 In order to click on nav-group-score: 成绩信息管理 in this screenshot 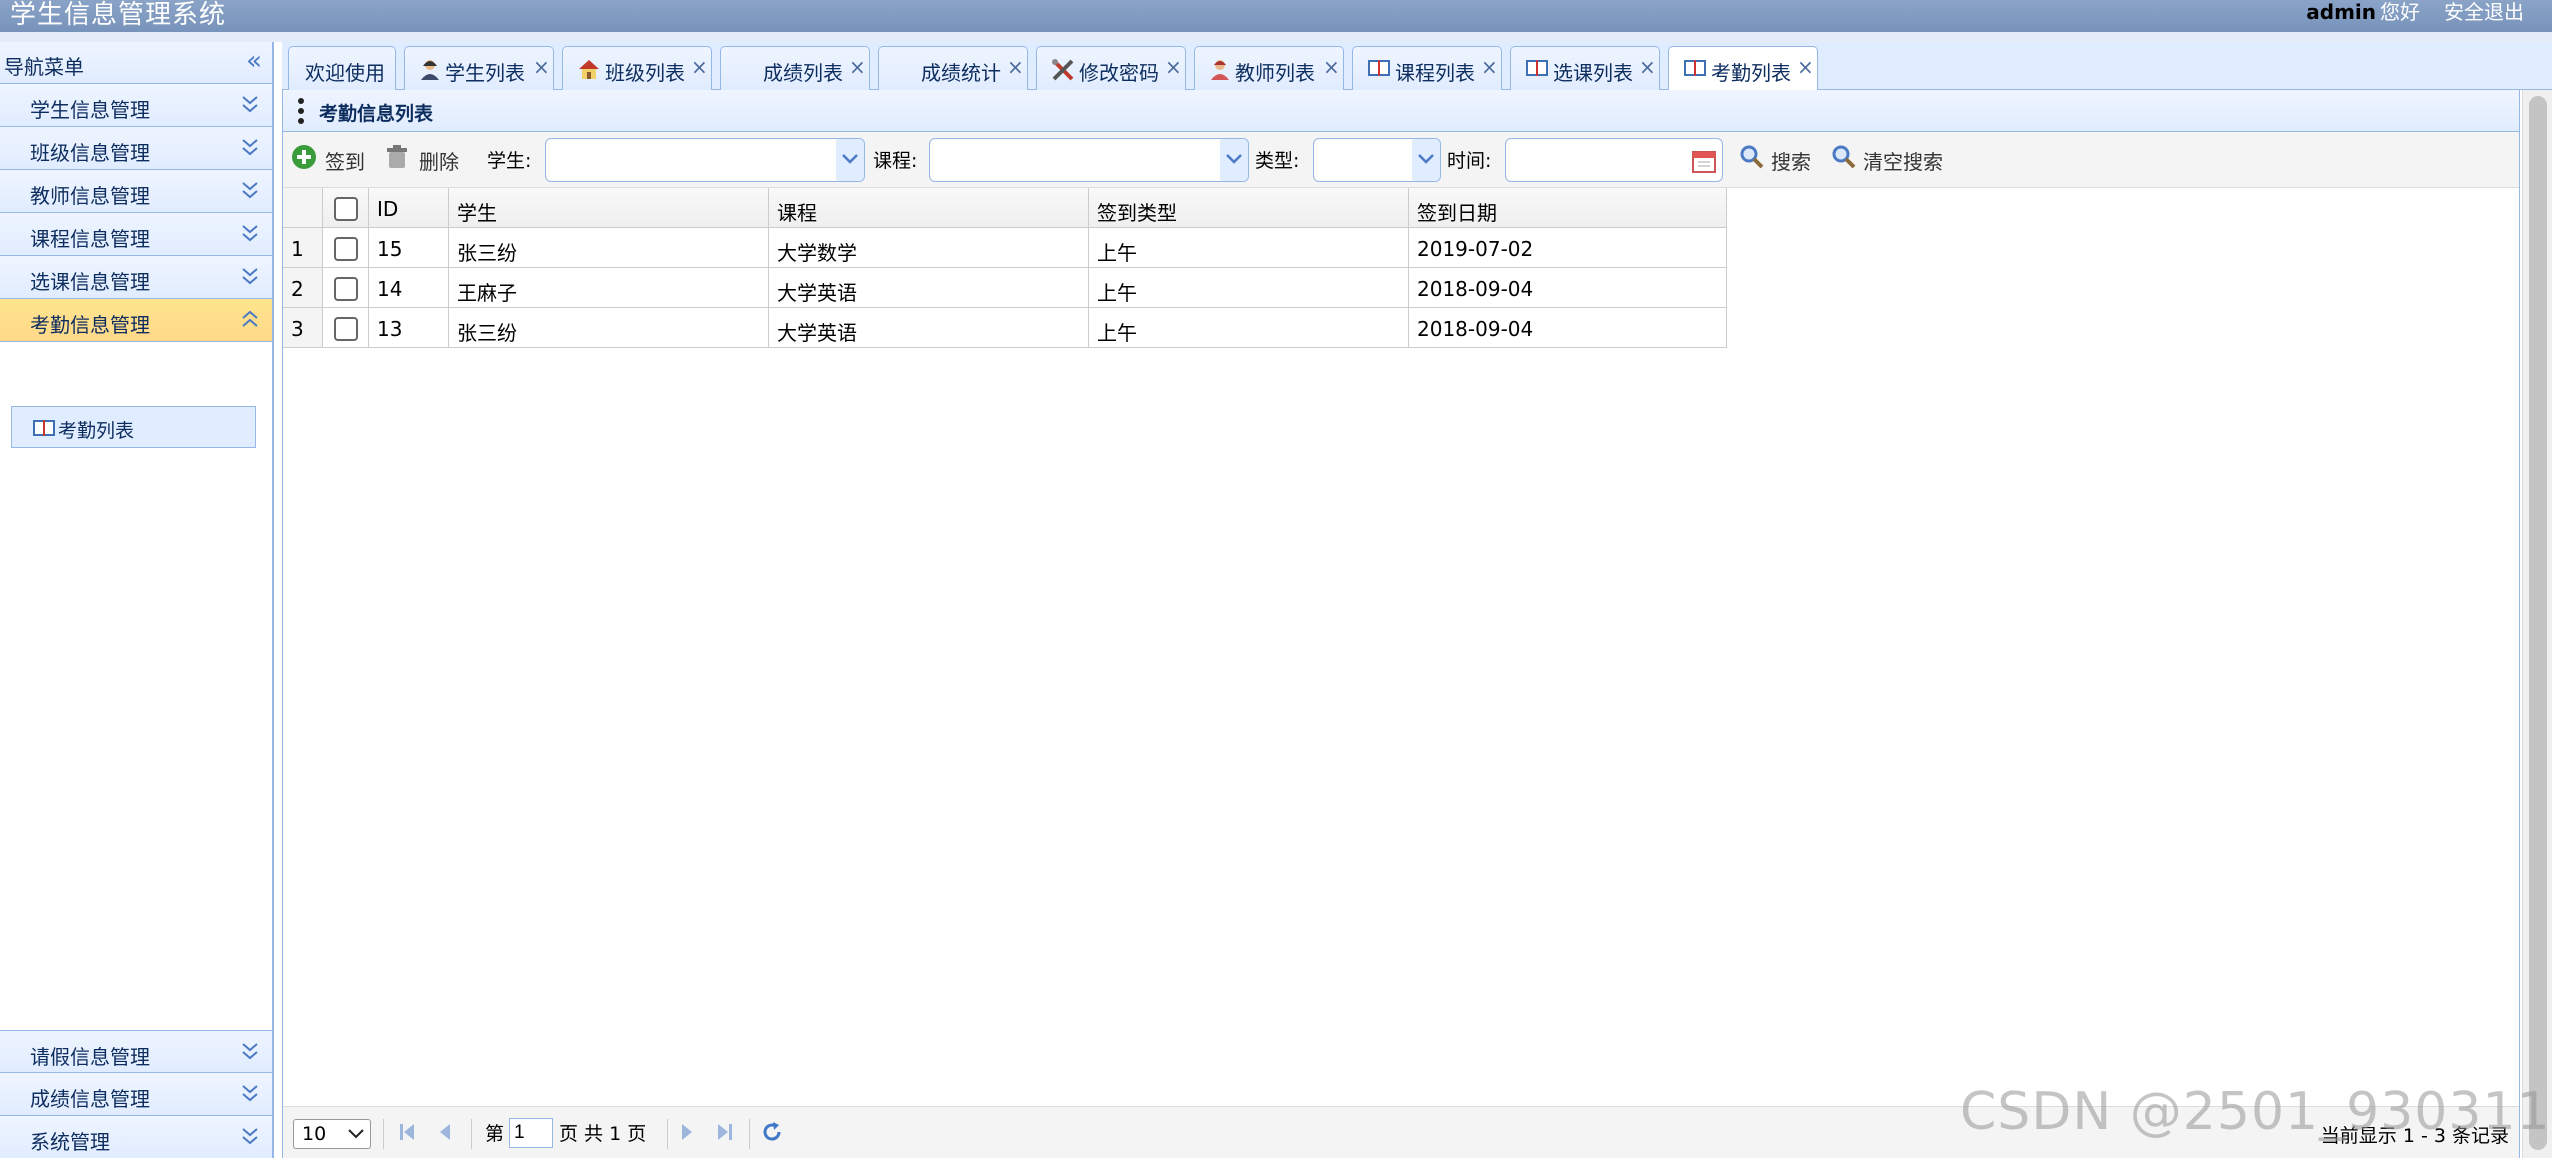, I will do `click(136, 1094)`.